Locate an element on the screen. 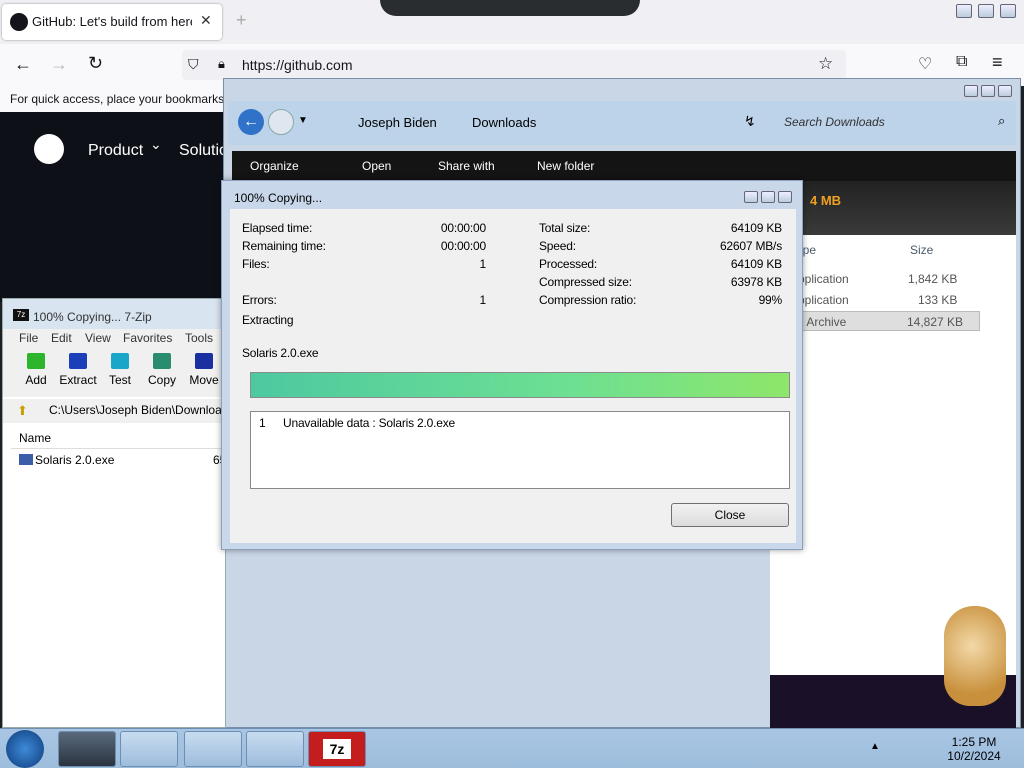 This screenshot has height=768, width=1024. menu-file: File is located at coordinates (28, 338).